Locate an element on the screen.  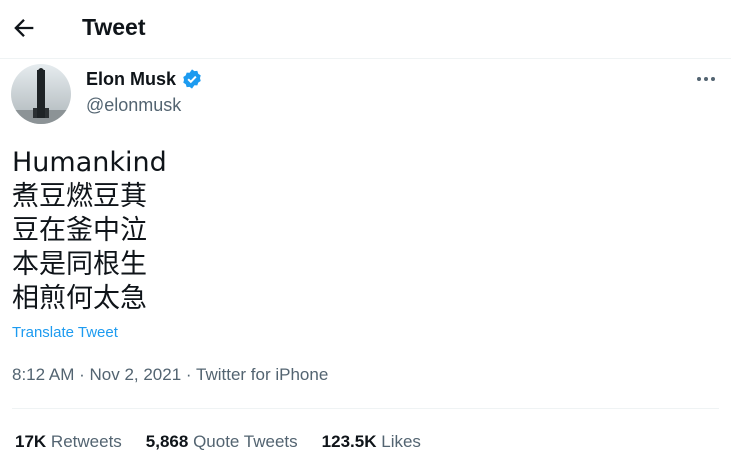
tweet-time: 8:12 AM is located at coordinates (43, 374).